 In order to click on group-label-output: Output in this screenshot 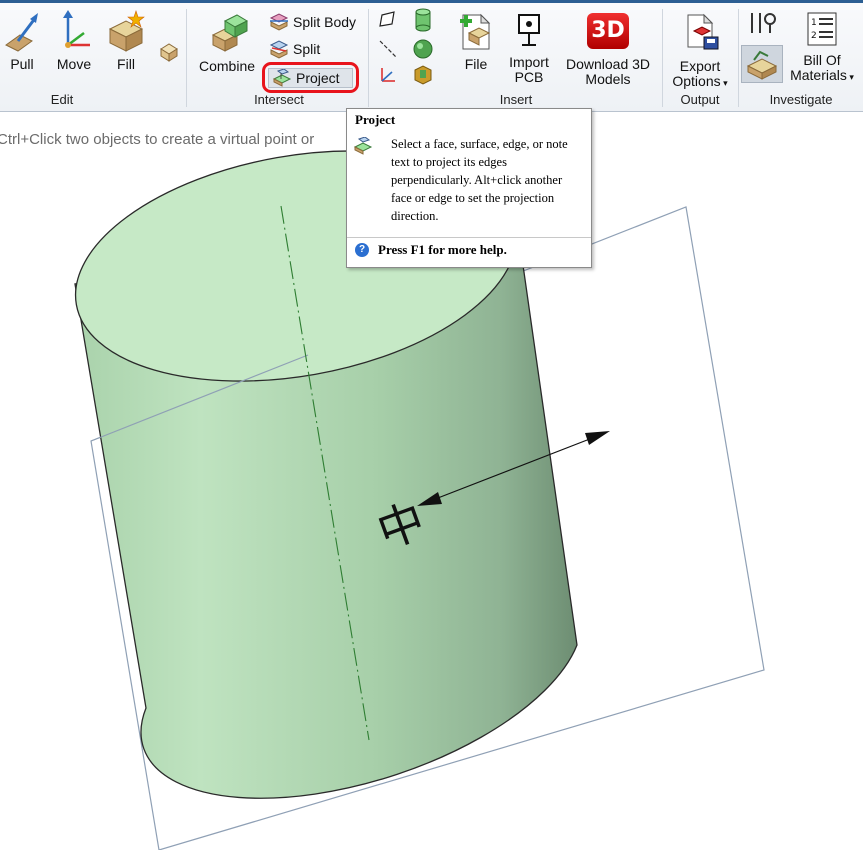, I will do `click(700, 99)`.